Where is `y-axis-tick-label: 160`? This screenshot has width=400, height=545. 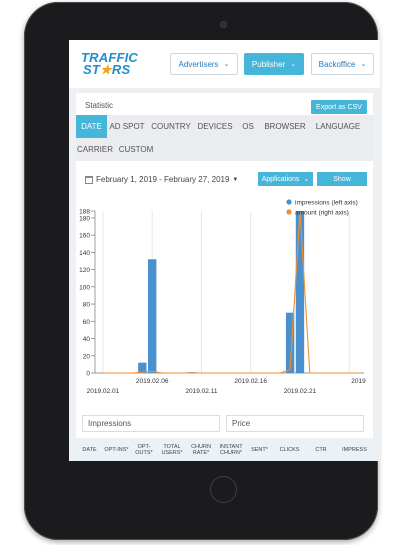
y-axis-tick-label: 160 is located at coordinates (84, 236).